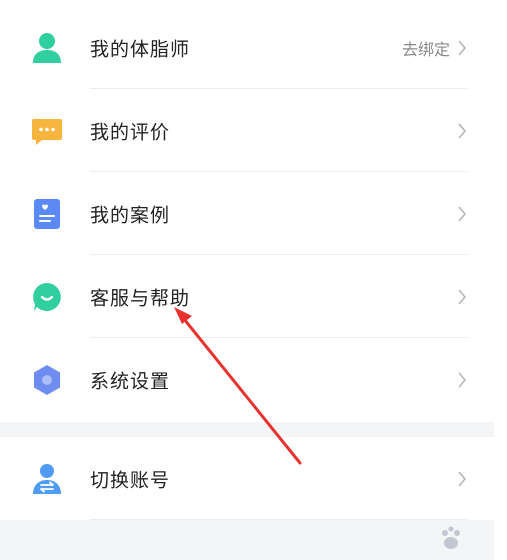  What do you see at coordinates (140, 49) in the screenshot?
I see `menu-item-label: 我的体脂师` at bounding box center [140, 49].